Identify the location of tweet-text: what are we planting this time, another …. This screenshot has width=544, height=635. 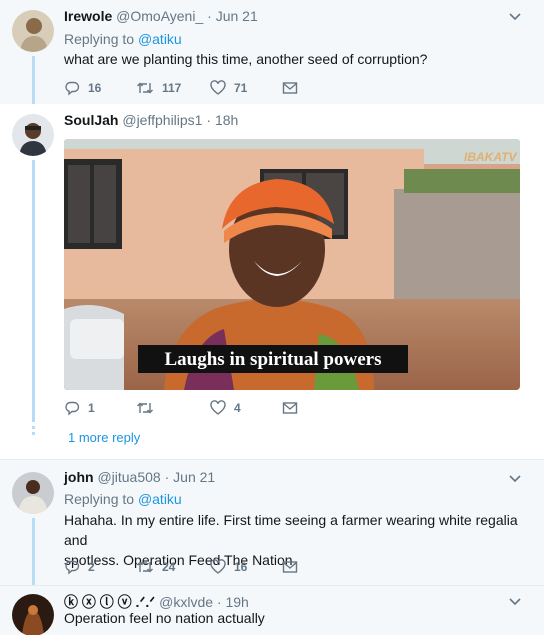
(246, 59).